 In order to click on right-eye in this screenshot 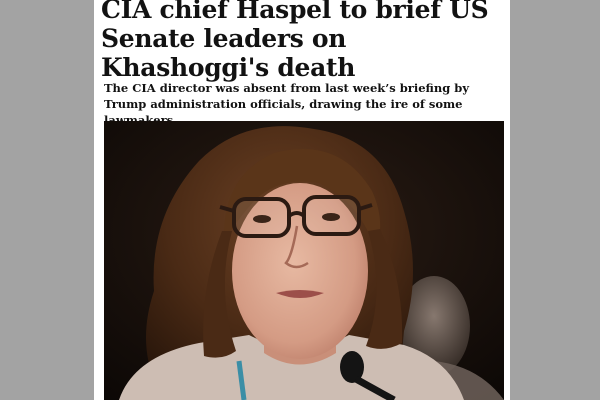, I will do `click(331, 217)`.